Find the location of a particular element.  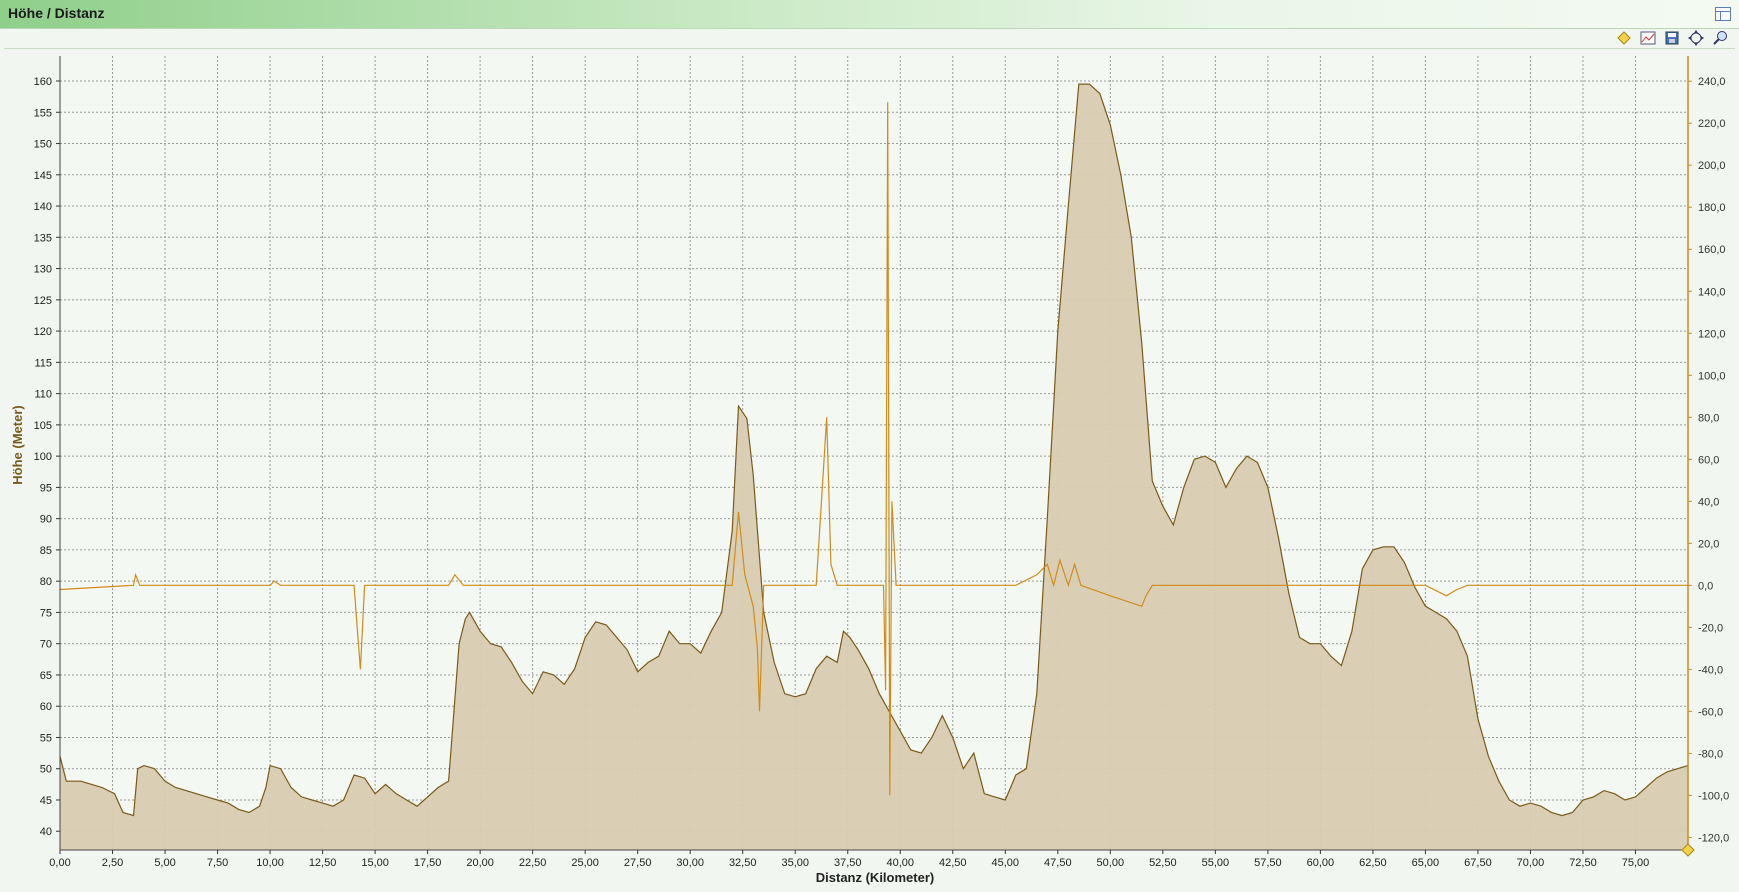

x-tick-label: 10,00 is located at coordinates (270, 863).